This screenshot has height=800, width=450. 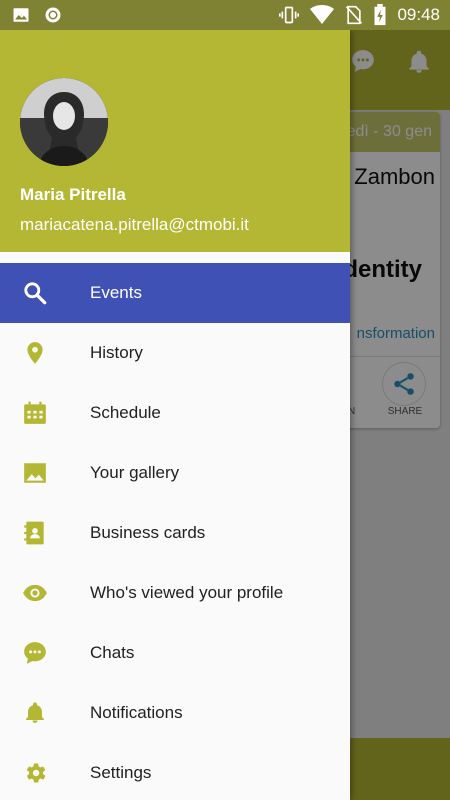 I want to click on chat-bubble-icon, so click(x=35, y=653).